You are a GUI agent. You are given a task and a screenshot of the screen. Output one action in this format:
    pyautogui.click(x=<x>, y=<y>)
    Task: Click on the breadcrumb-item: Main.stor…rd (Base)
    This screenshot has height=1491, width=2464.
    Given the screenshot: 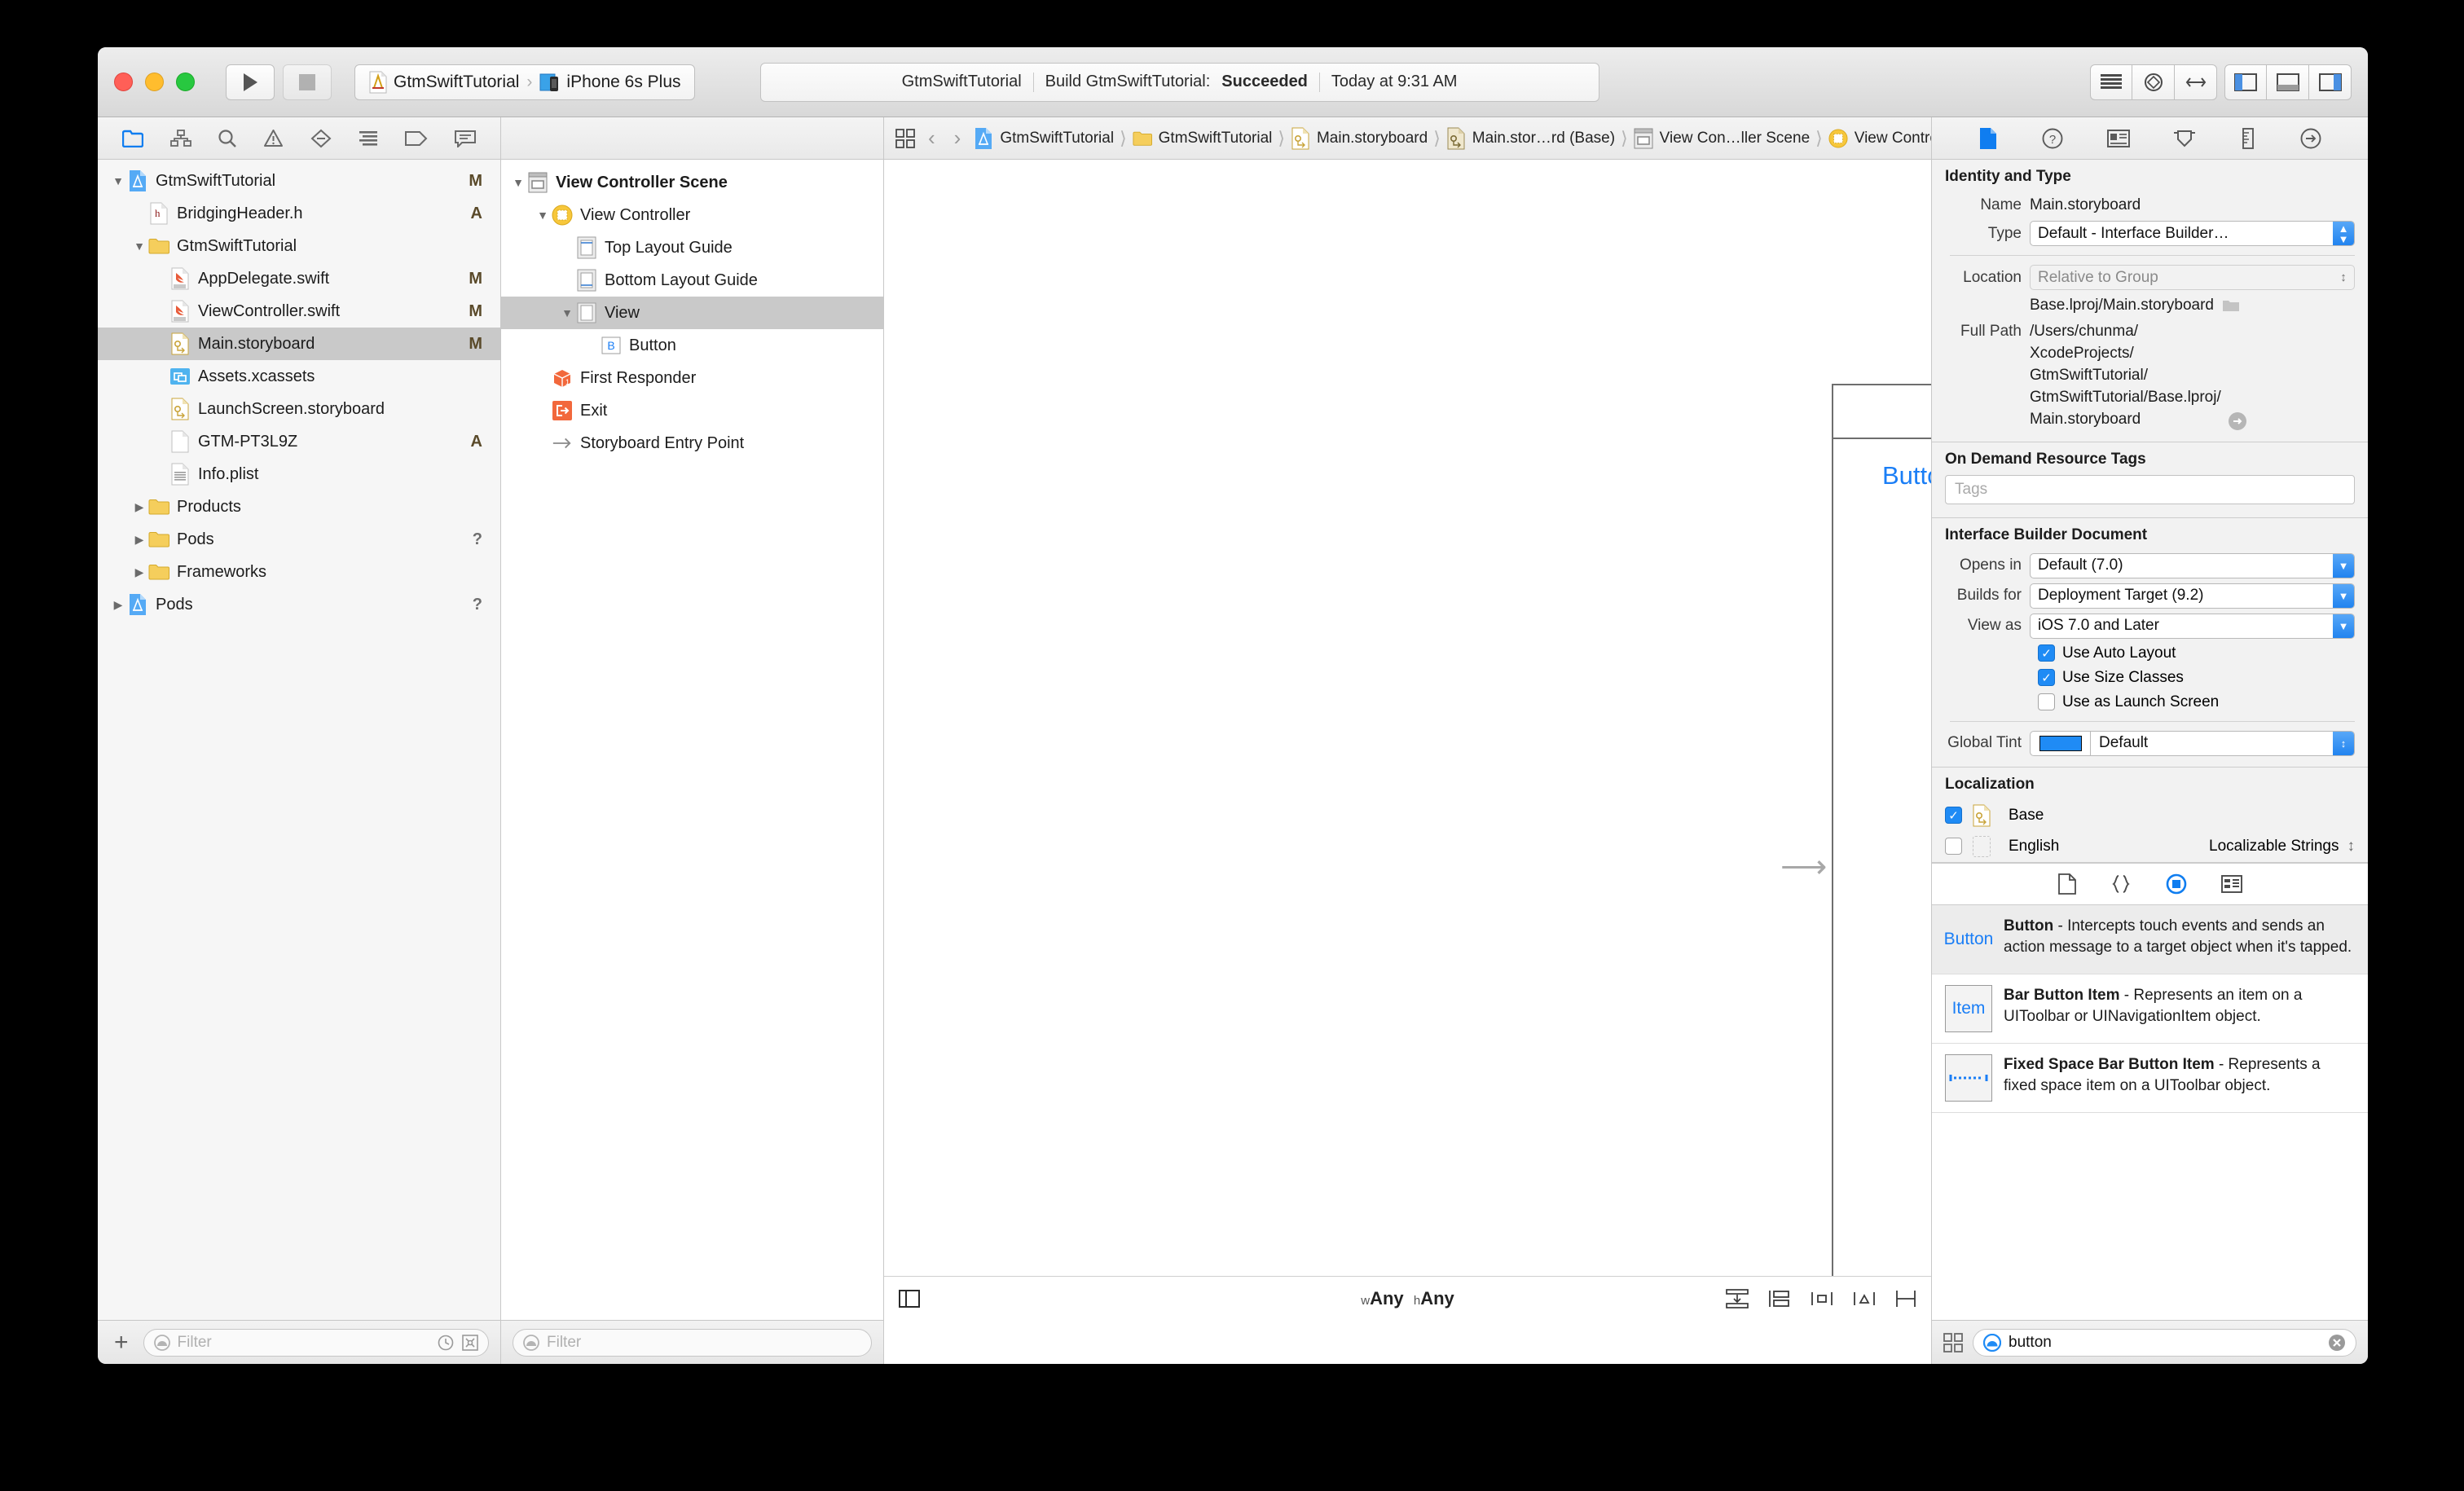 What is the action you would take?
    pyautogui.click(x=1530, y=138)
    